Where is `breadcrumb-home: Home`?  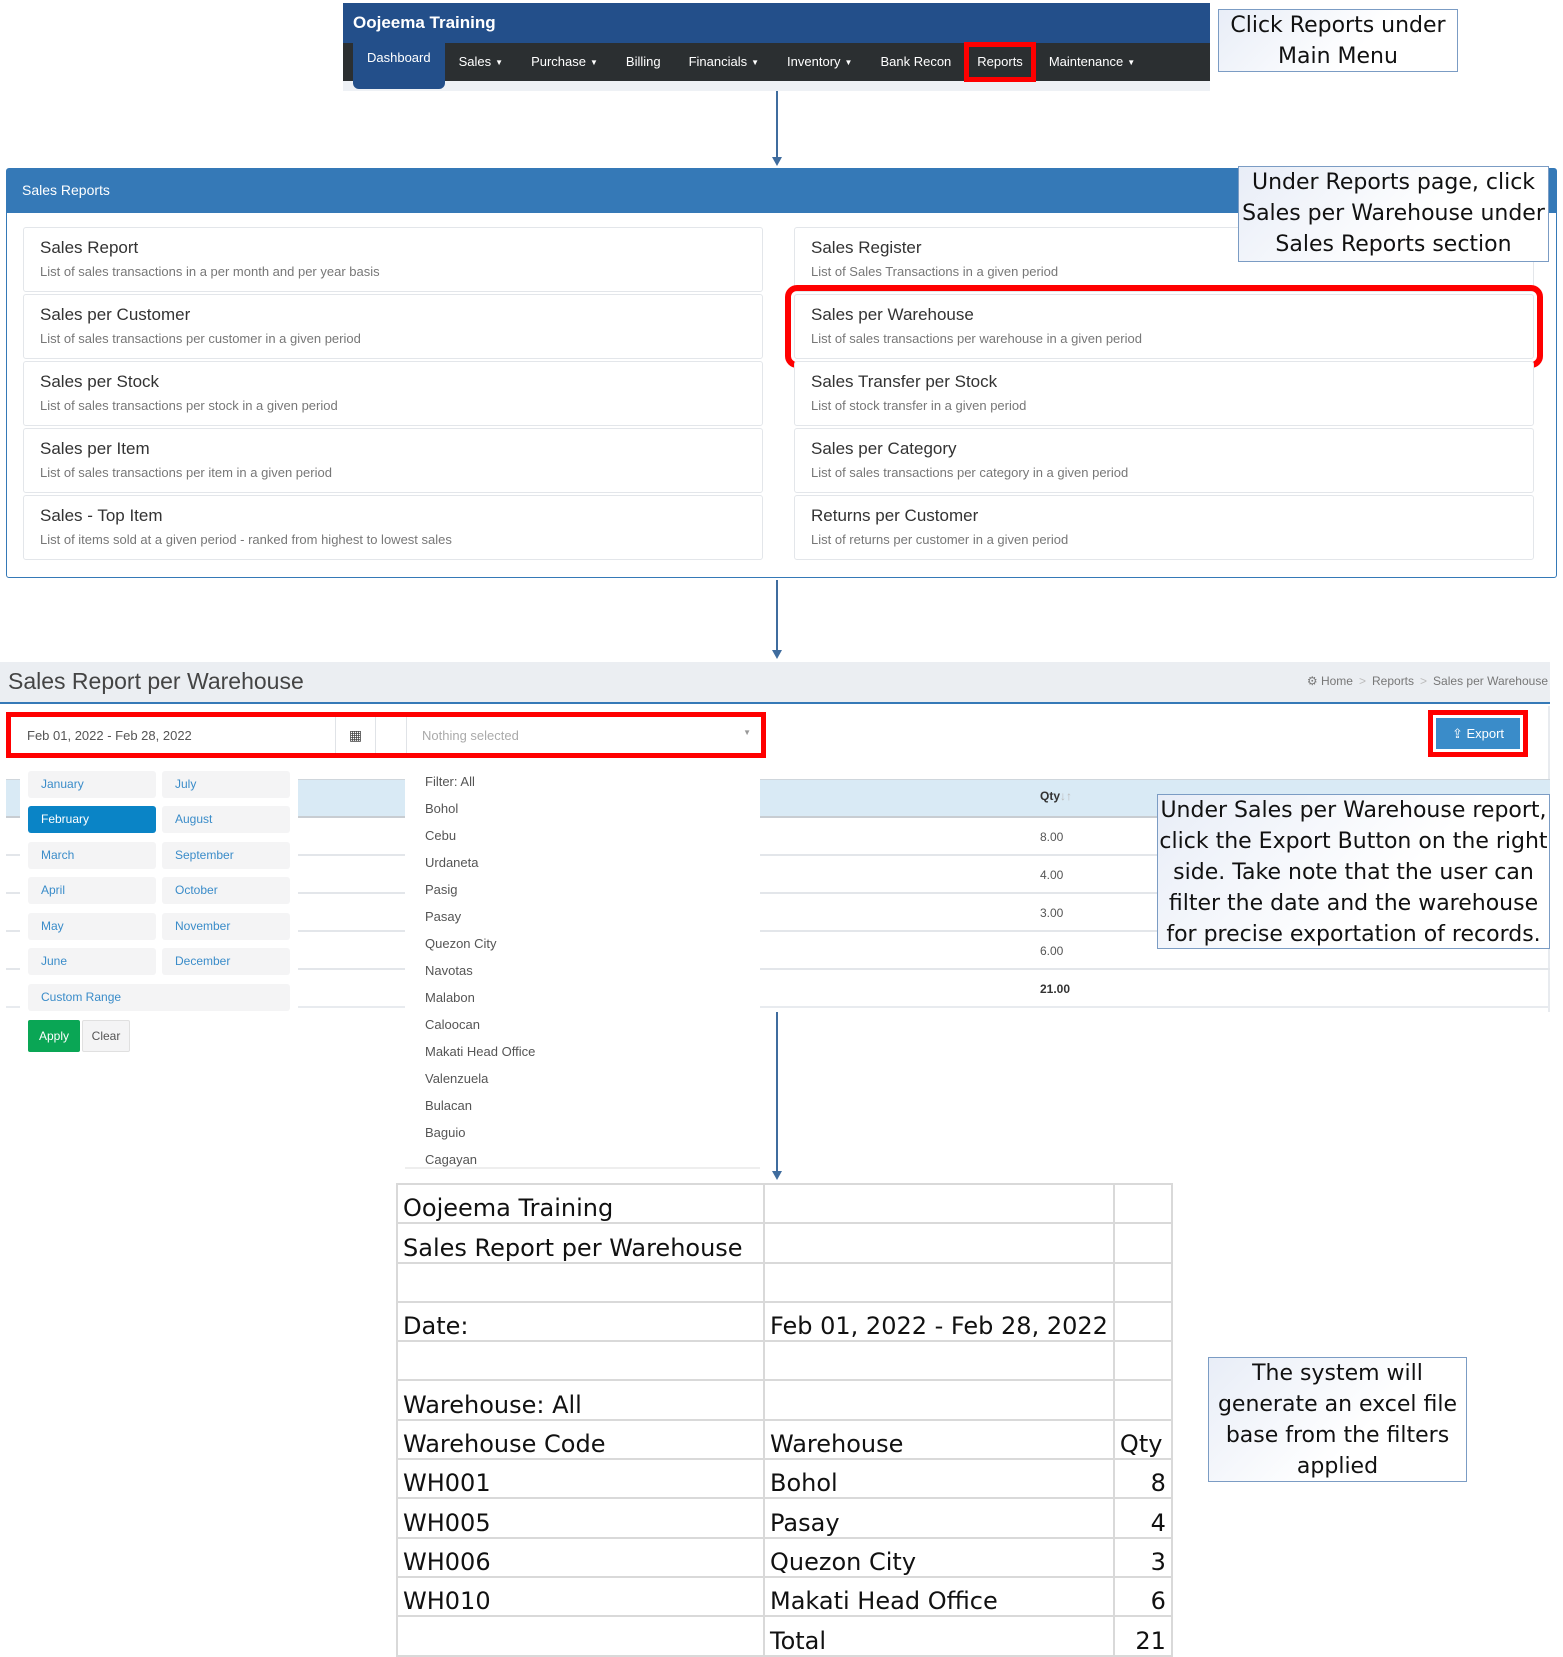 breadcrumb-home: Home is located at coordinates (1337, 681).